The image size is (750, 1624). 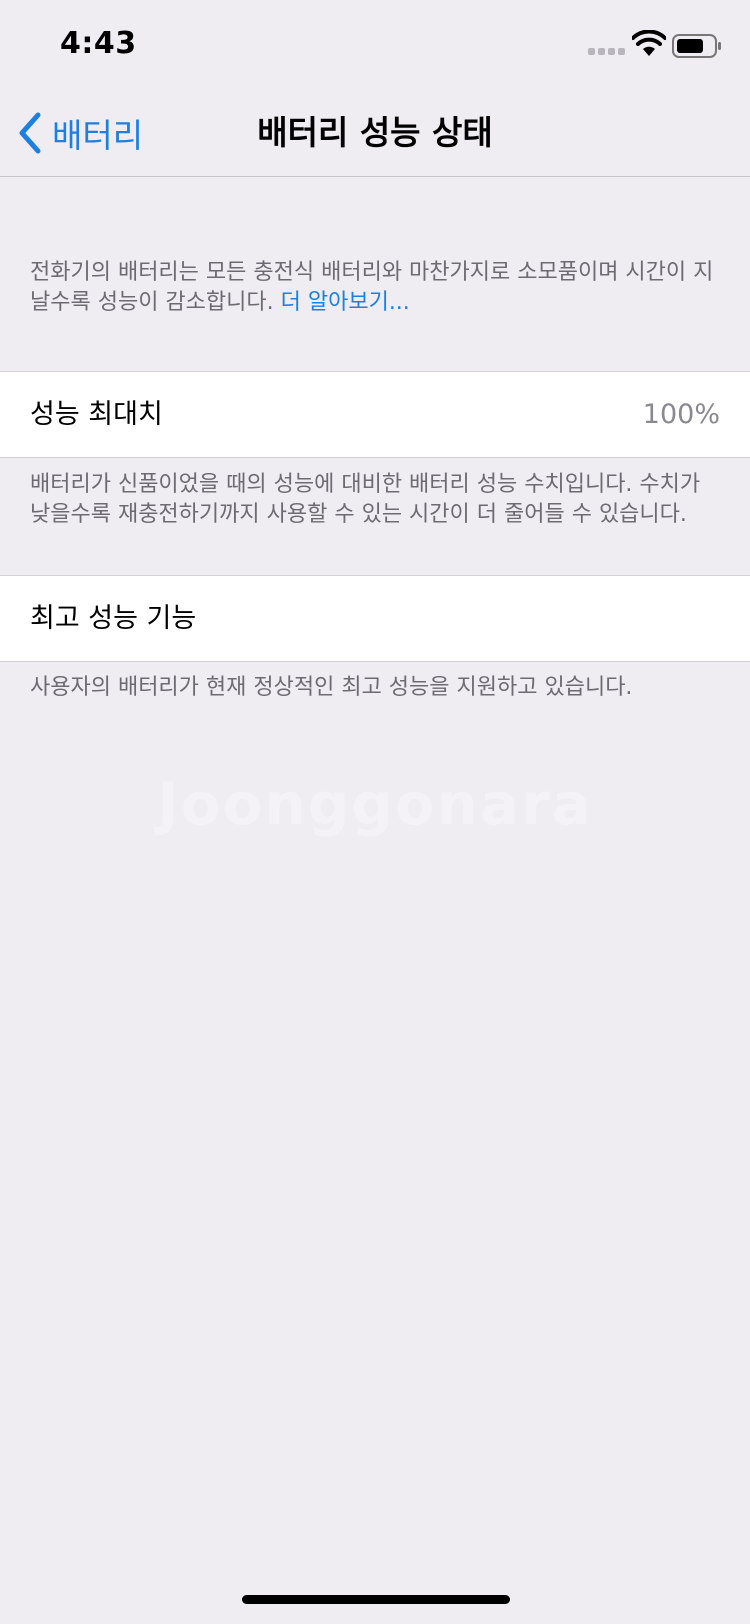 What do you see at coordinates (681, 414) in the screenshot?
I see `maximum-capacity-value: 100%` at bounding box center [681, 414].